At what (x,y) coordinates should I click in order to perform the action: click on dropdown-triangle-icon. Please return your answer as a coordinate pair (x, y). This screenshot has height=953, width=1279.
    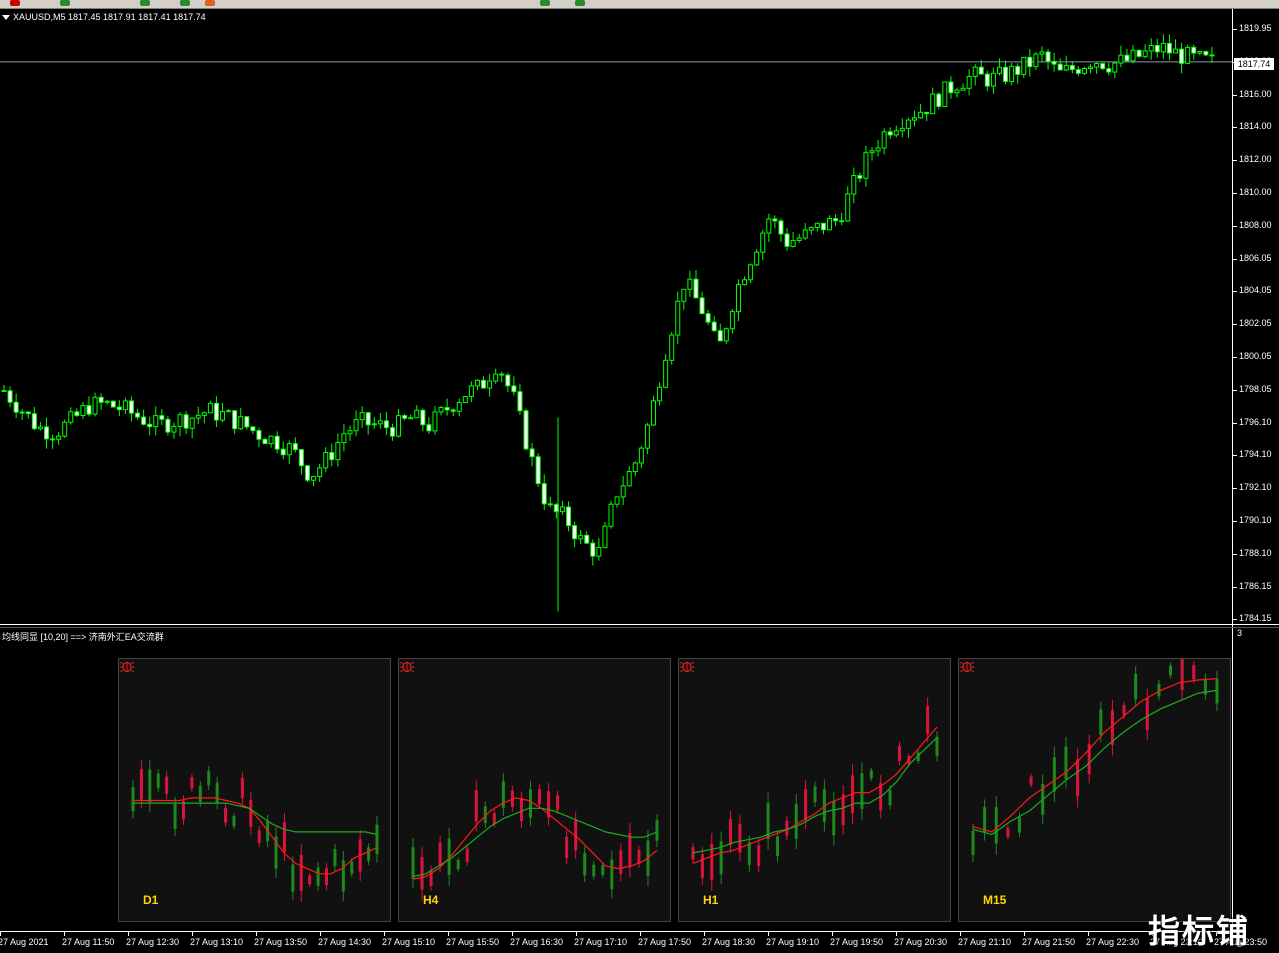
    Looking at the image, I should click on (6, 18).